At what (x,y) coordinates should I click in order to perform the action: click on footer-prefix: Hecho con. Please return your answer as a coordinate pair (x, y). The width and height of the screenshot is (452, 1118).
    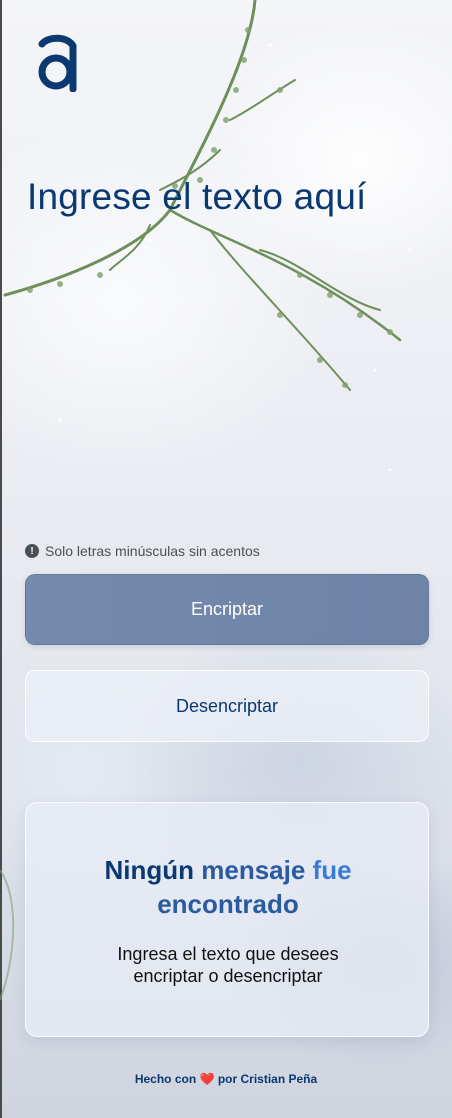
    Looking at the image, I should click on (165, 1079).